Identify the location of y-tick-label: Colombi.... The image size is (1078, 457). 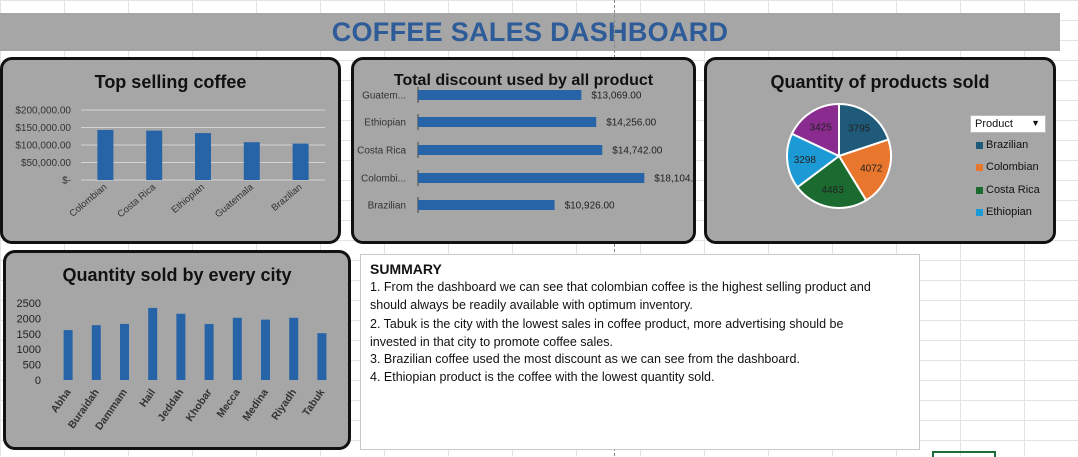
(383, 179).